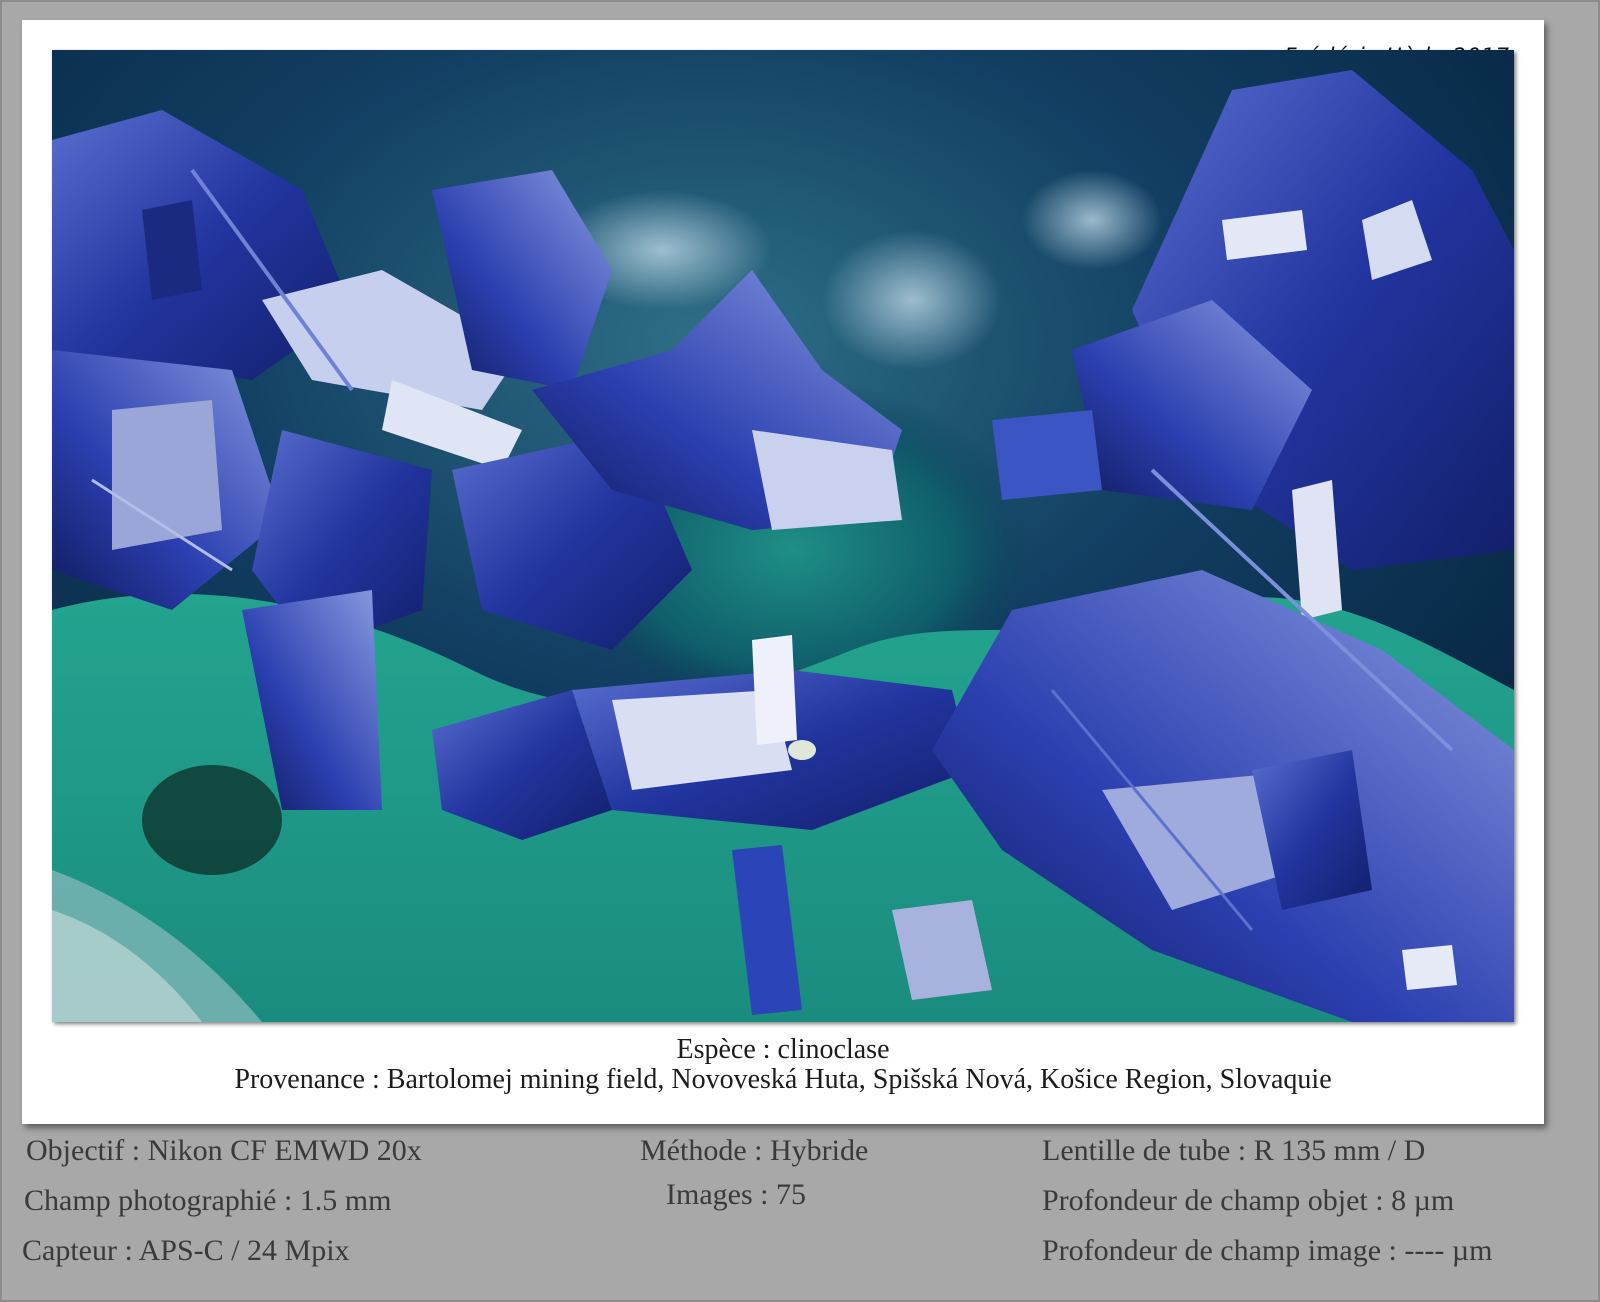 Image resolution: width=1600 pixels, height=1302 pixels. What do you see at coordinates (1234, 1150) in the screenshot?
I see `spec-tube-lens: Lentille de tube : R 135 mm / D` at bounding box center [1234, 1150].